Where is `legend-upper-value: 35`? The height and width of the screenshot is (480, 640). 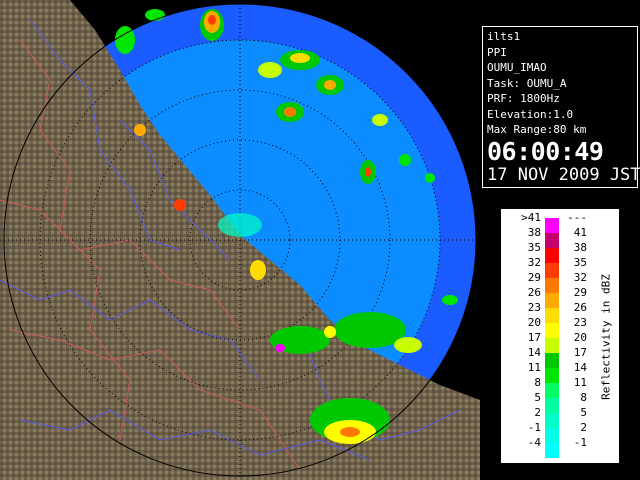
legend-upper-value: 35 is located at coordinates (580, 262).